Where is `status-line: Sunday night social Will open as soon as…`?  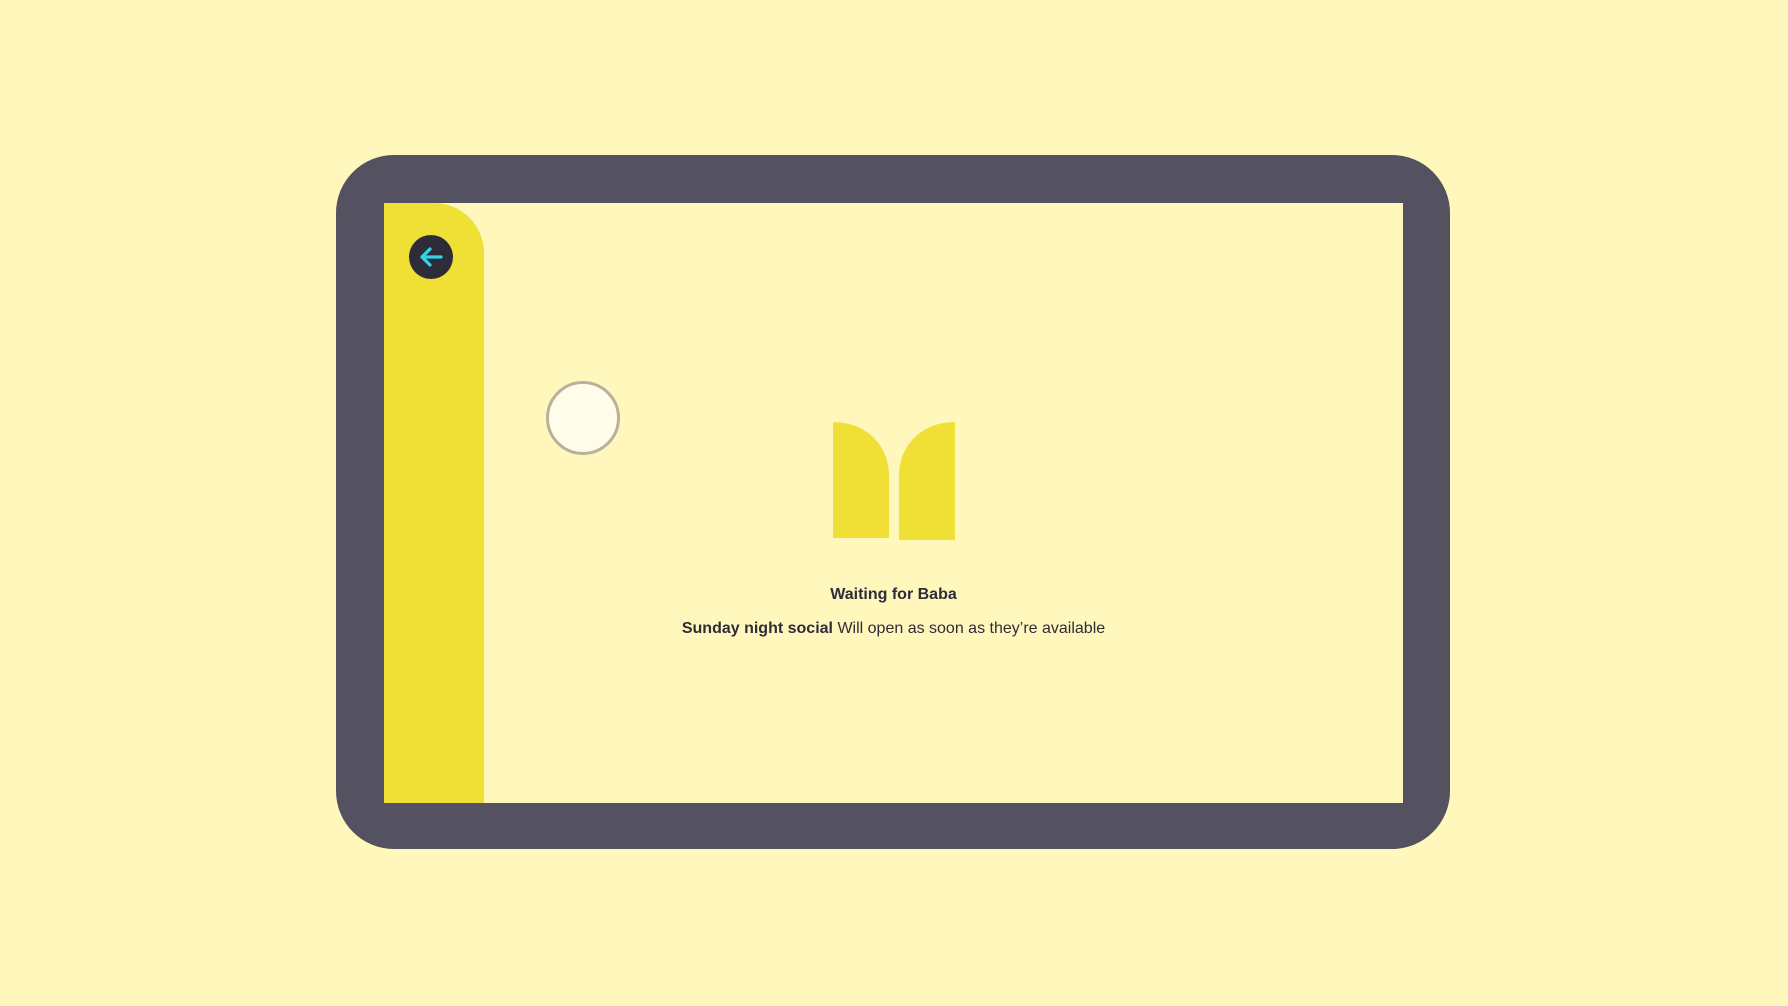
status-line: Sunday night social Will open as soon as… is located at coordinates (893, 629).